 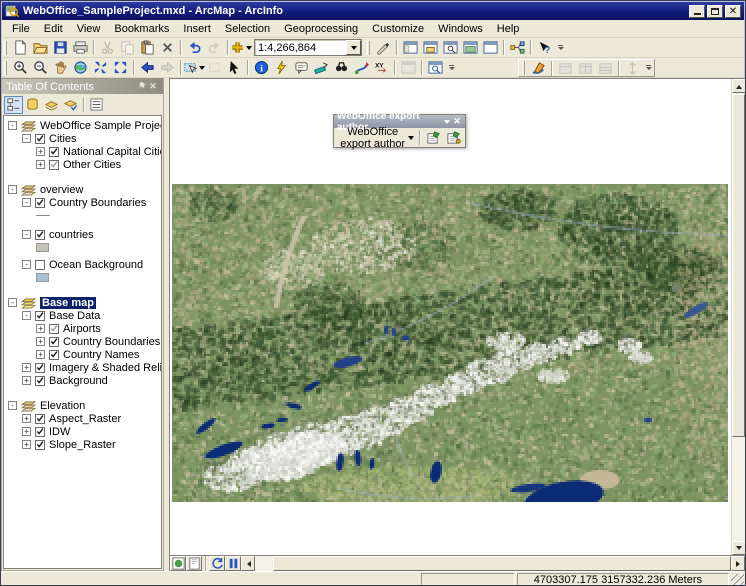 I want to click on list-by-selection-button, so click(x=70, y=105).